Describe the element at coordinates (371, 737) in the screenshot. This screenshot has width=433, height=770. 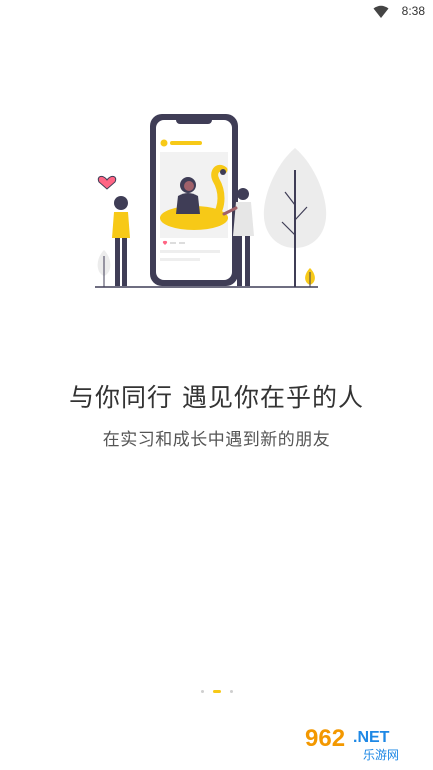
I see `watermark-suffix: .NET` at that location.